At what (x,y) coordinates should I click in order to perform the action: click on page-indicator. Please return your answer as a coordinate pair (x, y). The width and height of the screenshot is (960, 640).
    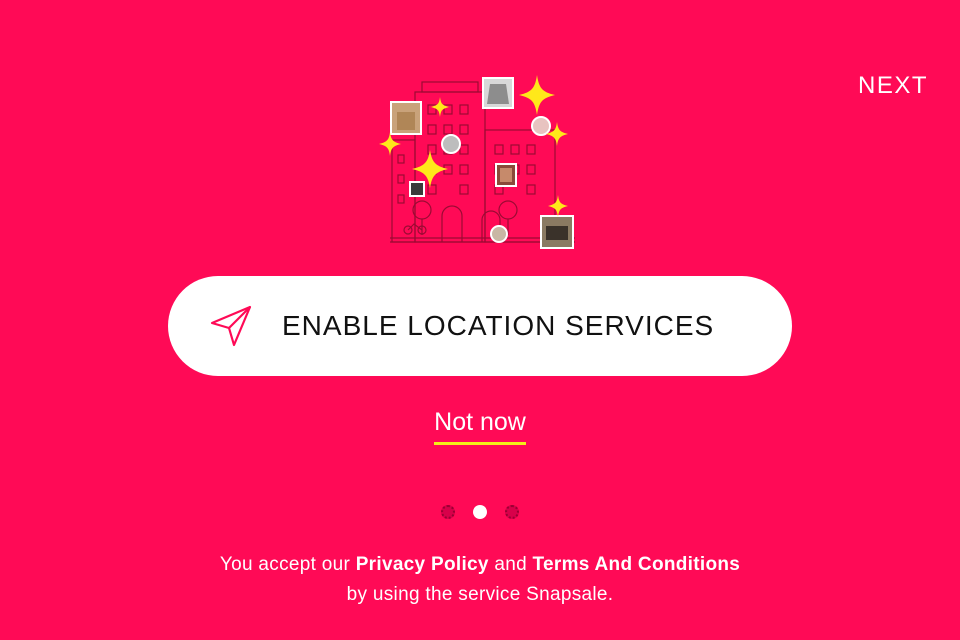
    Looking at the image, I should click on (480, 512).